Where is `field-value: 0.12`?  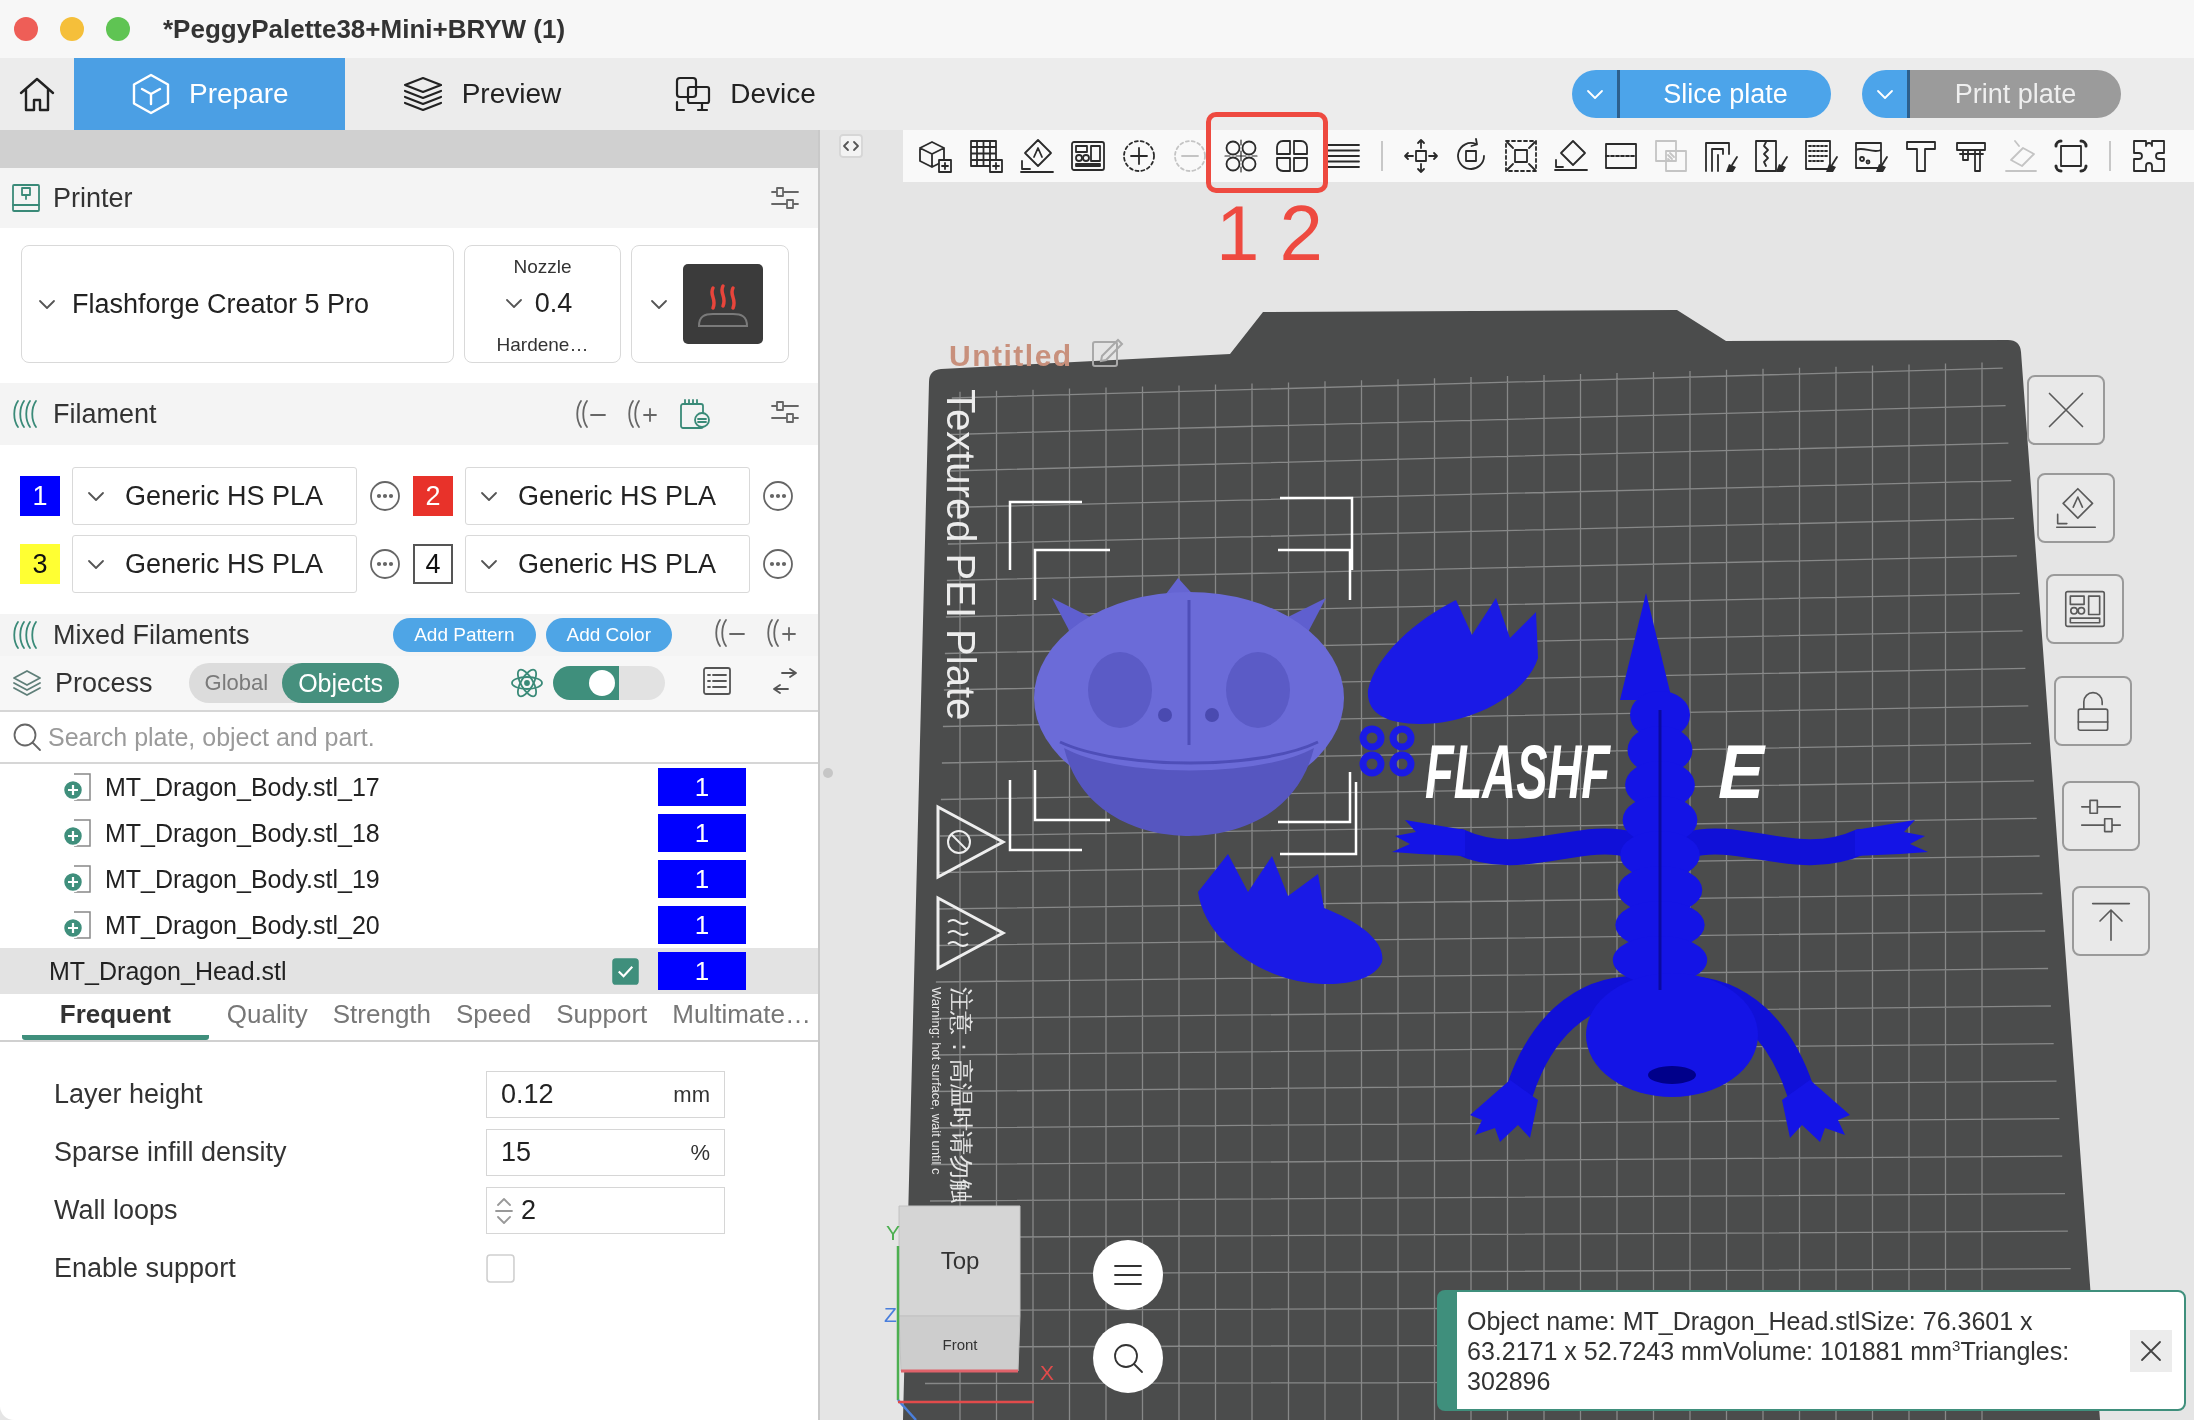
field-value: 0.12 is located at coordinates (527, 1094).